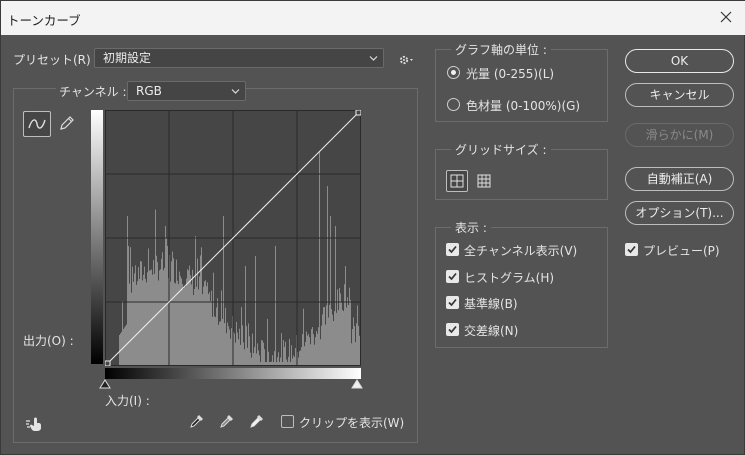 This screenshot has height=455, width=745. Describe the element at coordinates (452, 302) in the screenshot. I see `show-baseline-checkbox` at that location.